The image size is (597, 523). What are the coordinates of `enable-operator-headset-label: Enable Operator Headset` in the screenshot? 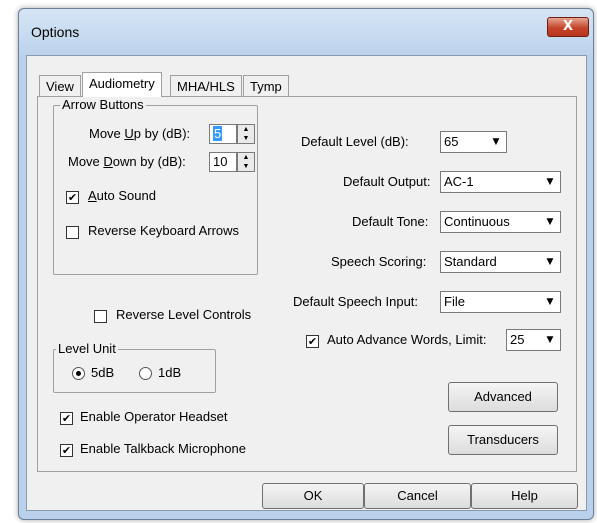 It's located at (154, 416).